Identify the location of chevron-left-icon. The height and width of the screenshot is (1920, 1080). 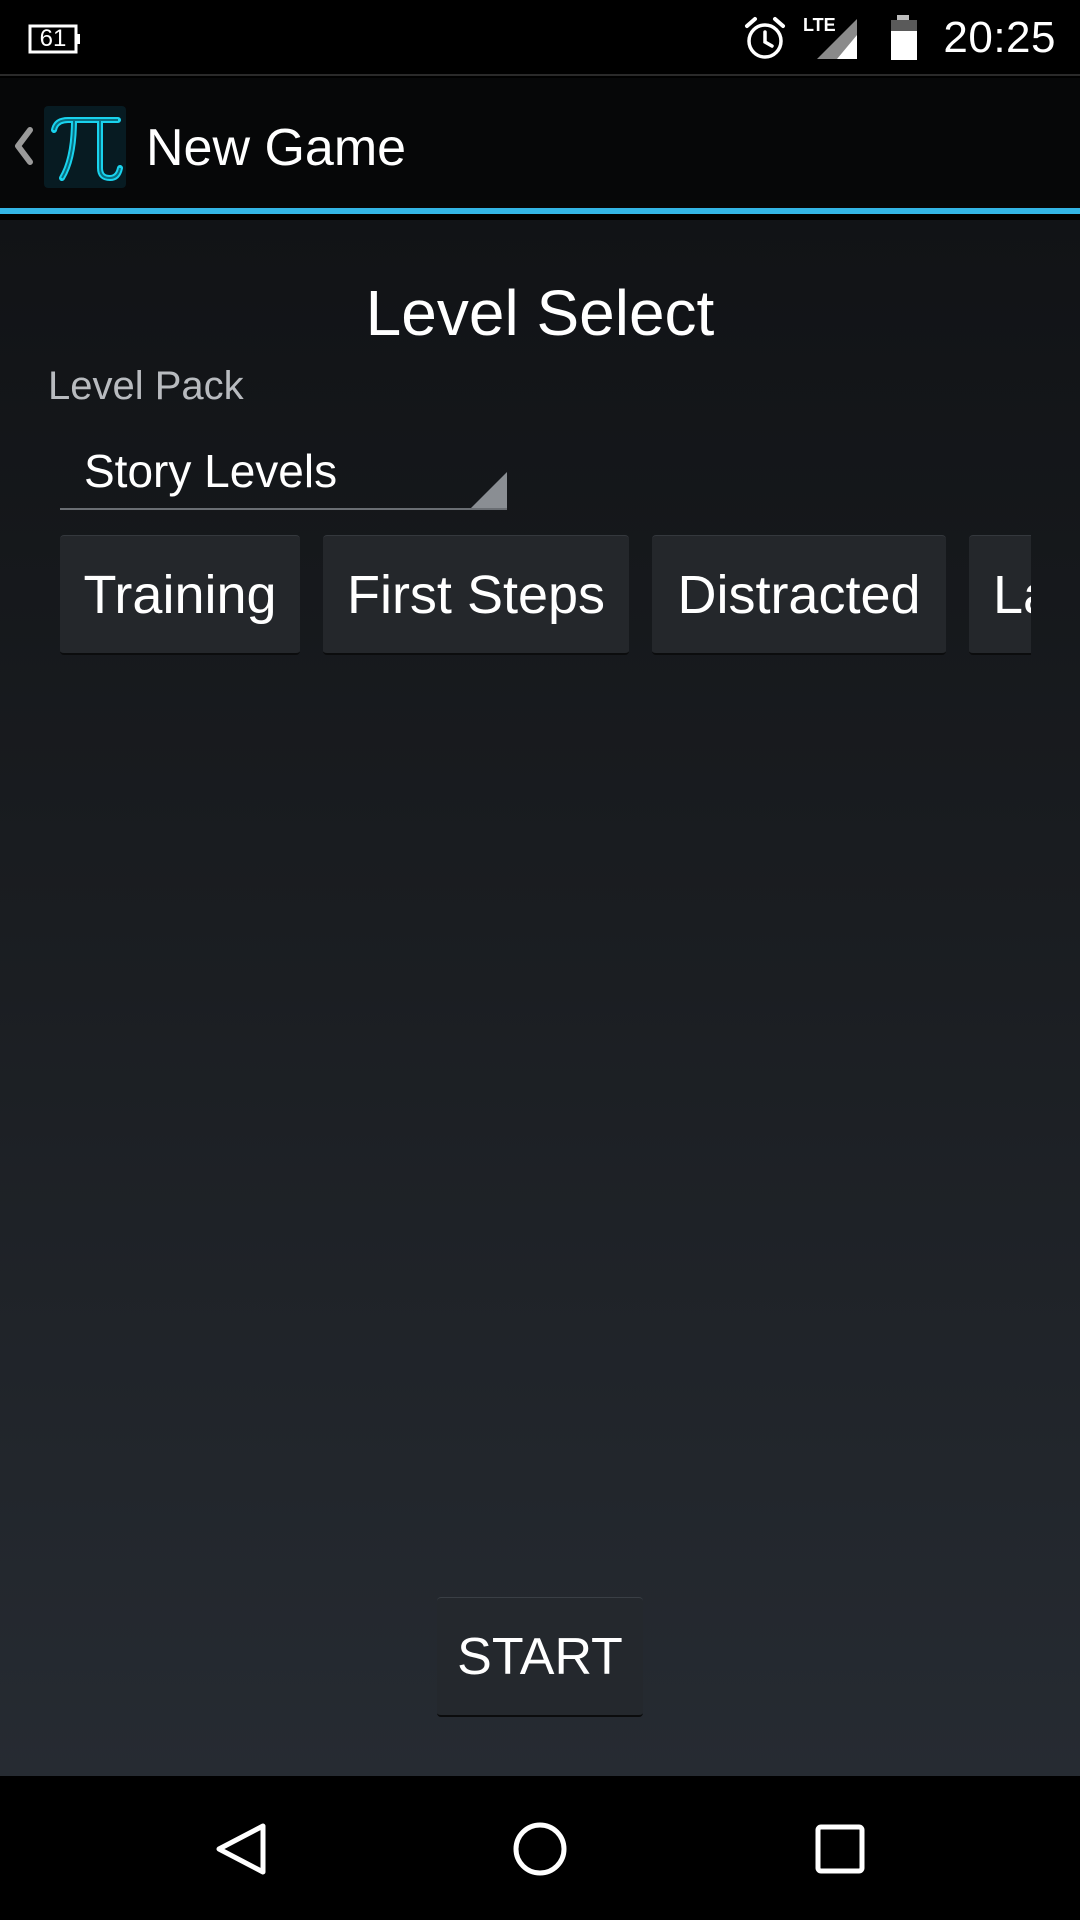
(24, 146).